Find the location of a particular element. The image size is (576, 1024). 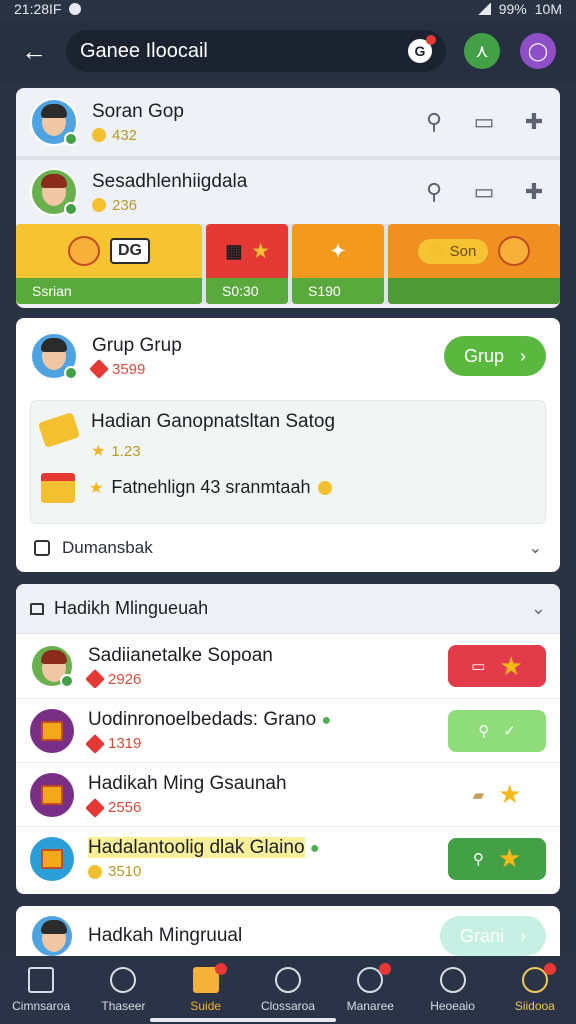

tile-mascot: DG Ssrian is located at coordinates (109, 264).